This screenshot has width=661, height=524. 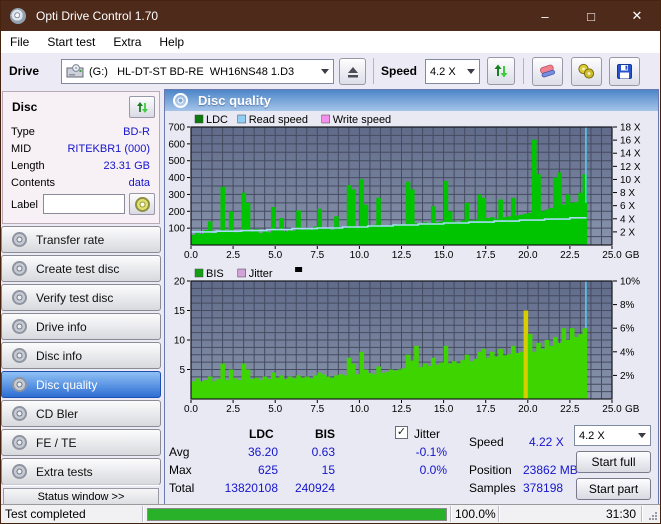 What do you see at coordinates (81, 157) in the screenshot?
I see `disc-info-panel: Disc Type BD-R MID RITEKBR1 (000) Length` at bounding box center [81, 157].